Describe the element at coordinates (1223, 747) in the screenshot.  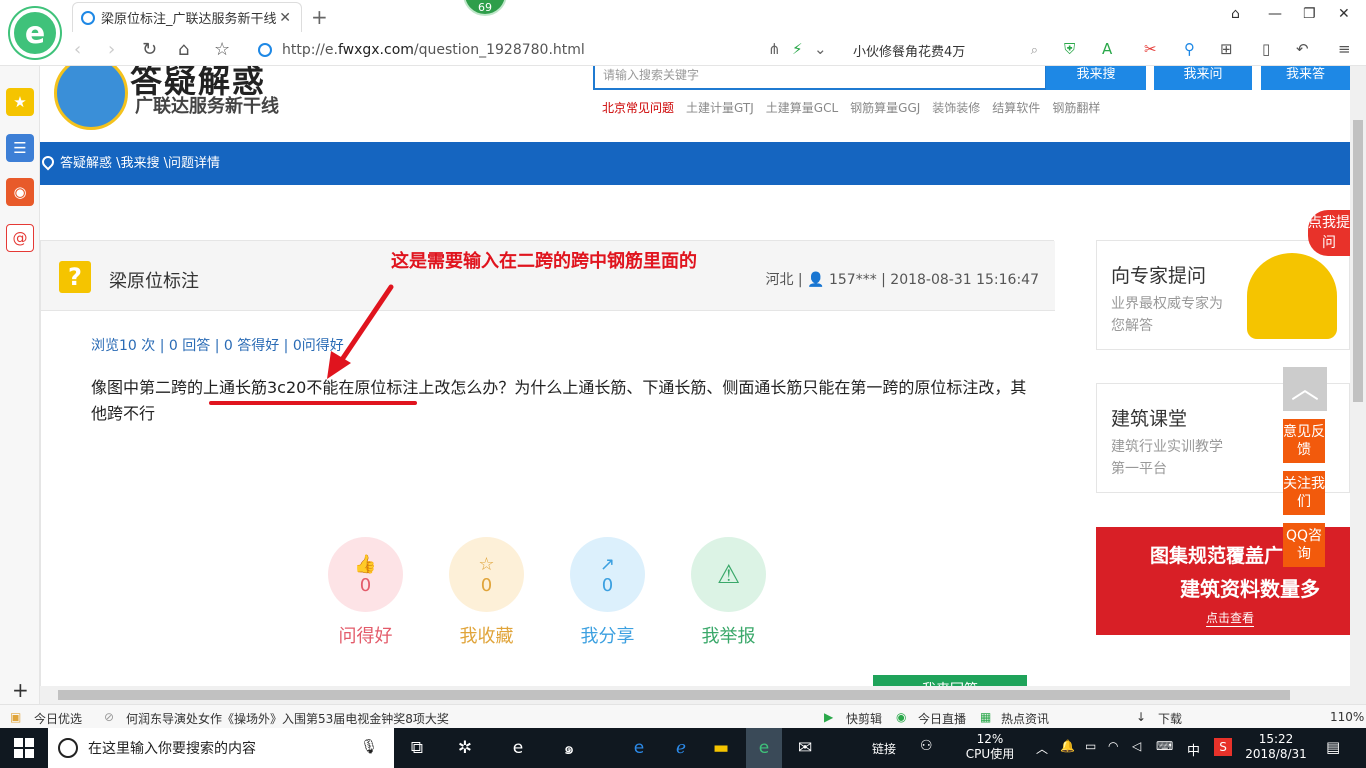
I see `sogou-ime-icon: S` at that location.